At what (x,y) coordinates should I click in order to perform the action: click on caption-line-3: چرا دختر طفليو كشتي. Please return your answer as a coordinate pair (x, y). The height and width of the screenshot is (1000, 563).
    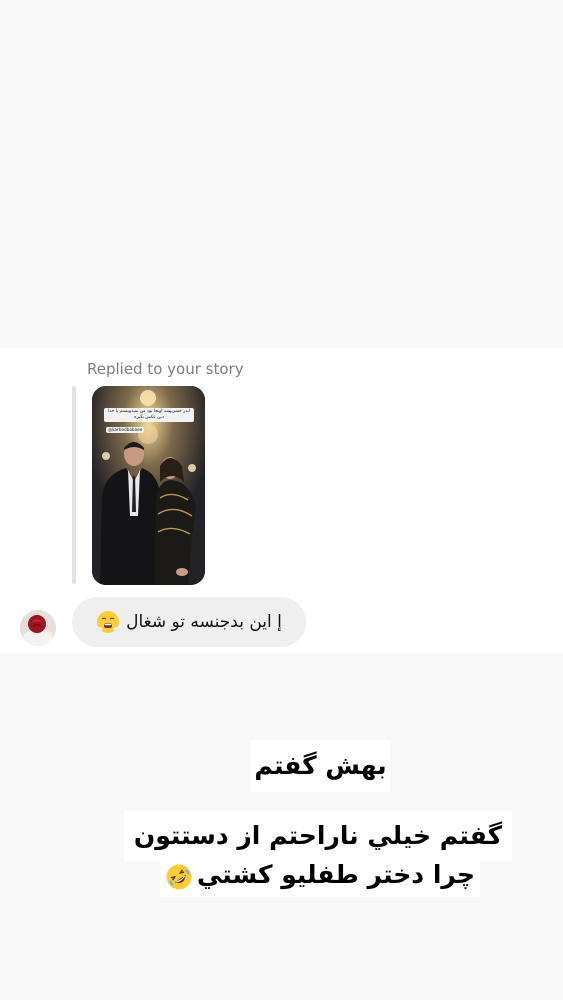
    Looking at the image, I should click on (320, 875).